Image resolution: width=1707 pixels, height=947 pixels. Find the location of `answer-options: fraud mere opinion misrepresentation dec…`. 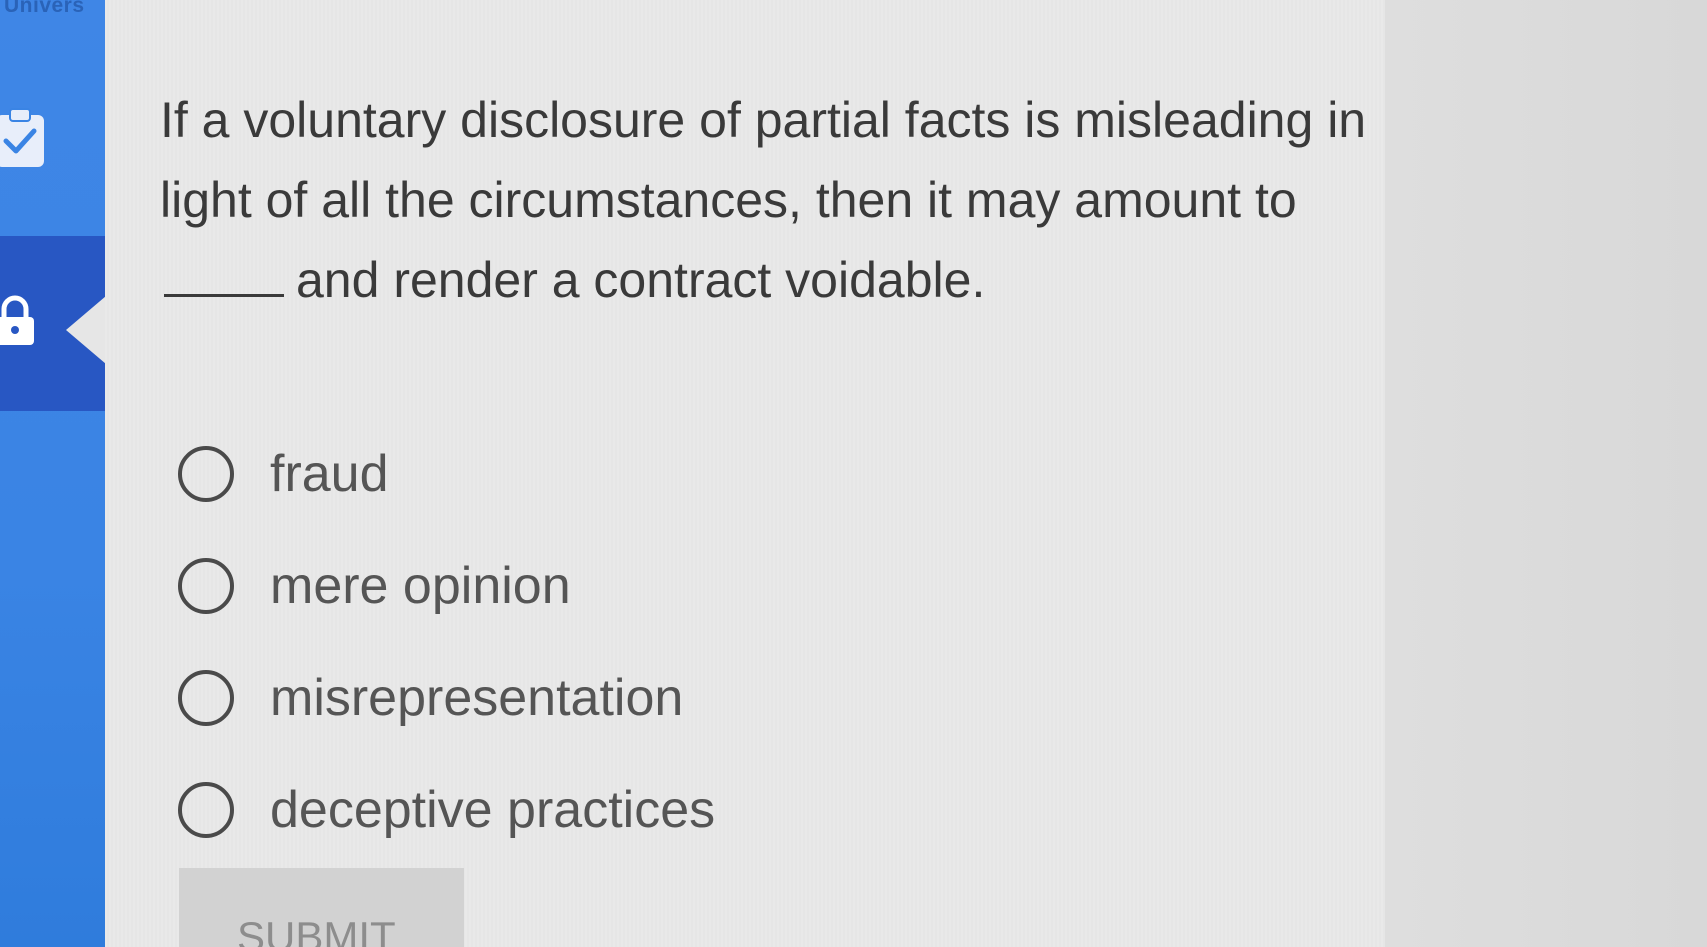

answer-options: fraud mere opinion misrepresentation dec… is located at coordinates (446, 642).